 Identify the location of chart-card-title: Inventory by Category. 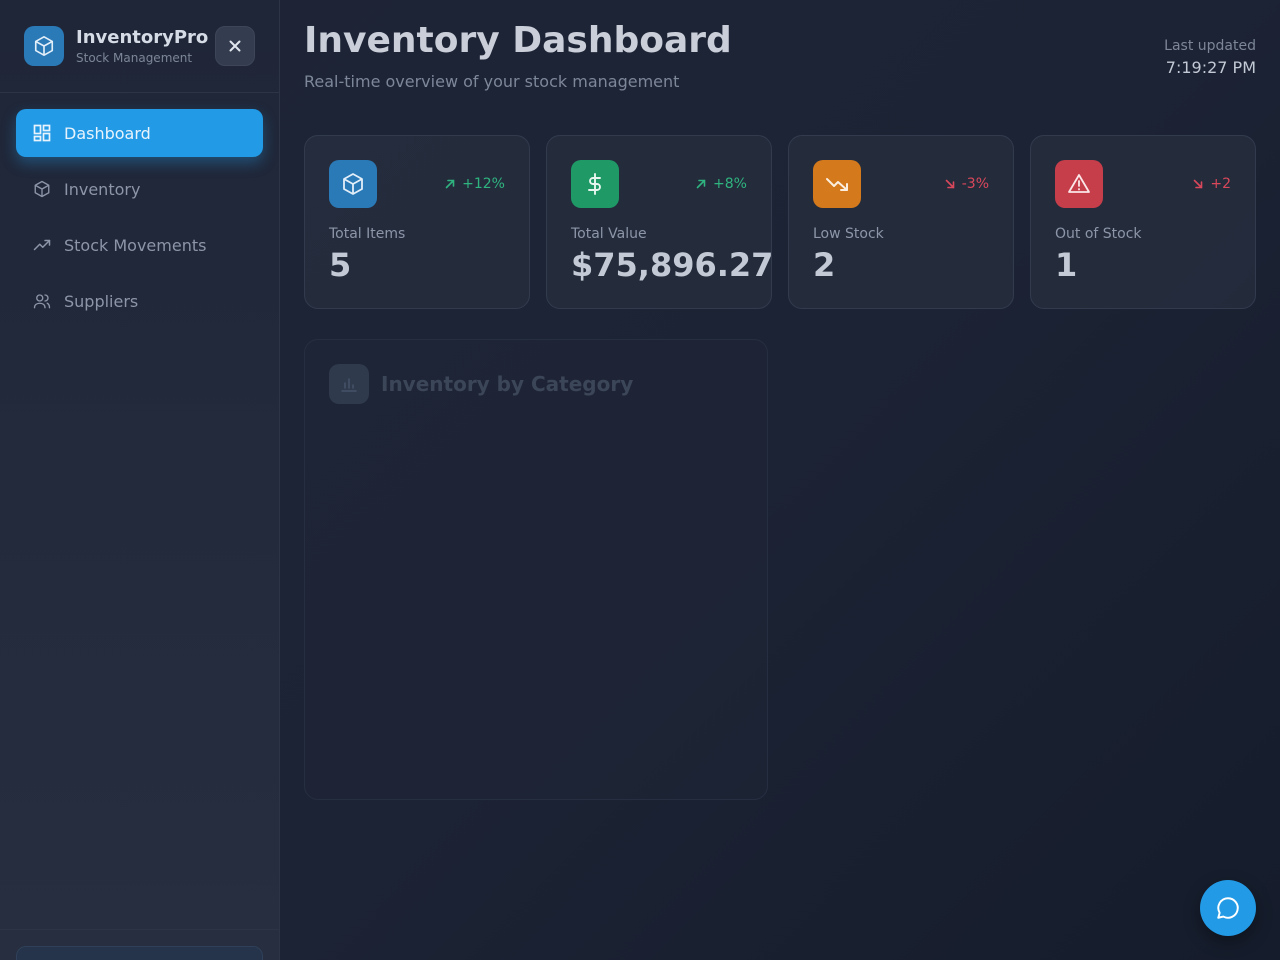
(507, 384).